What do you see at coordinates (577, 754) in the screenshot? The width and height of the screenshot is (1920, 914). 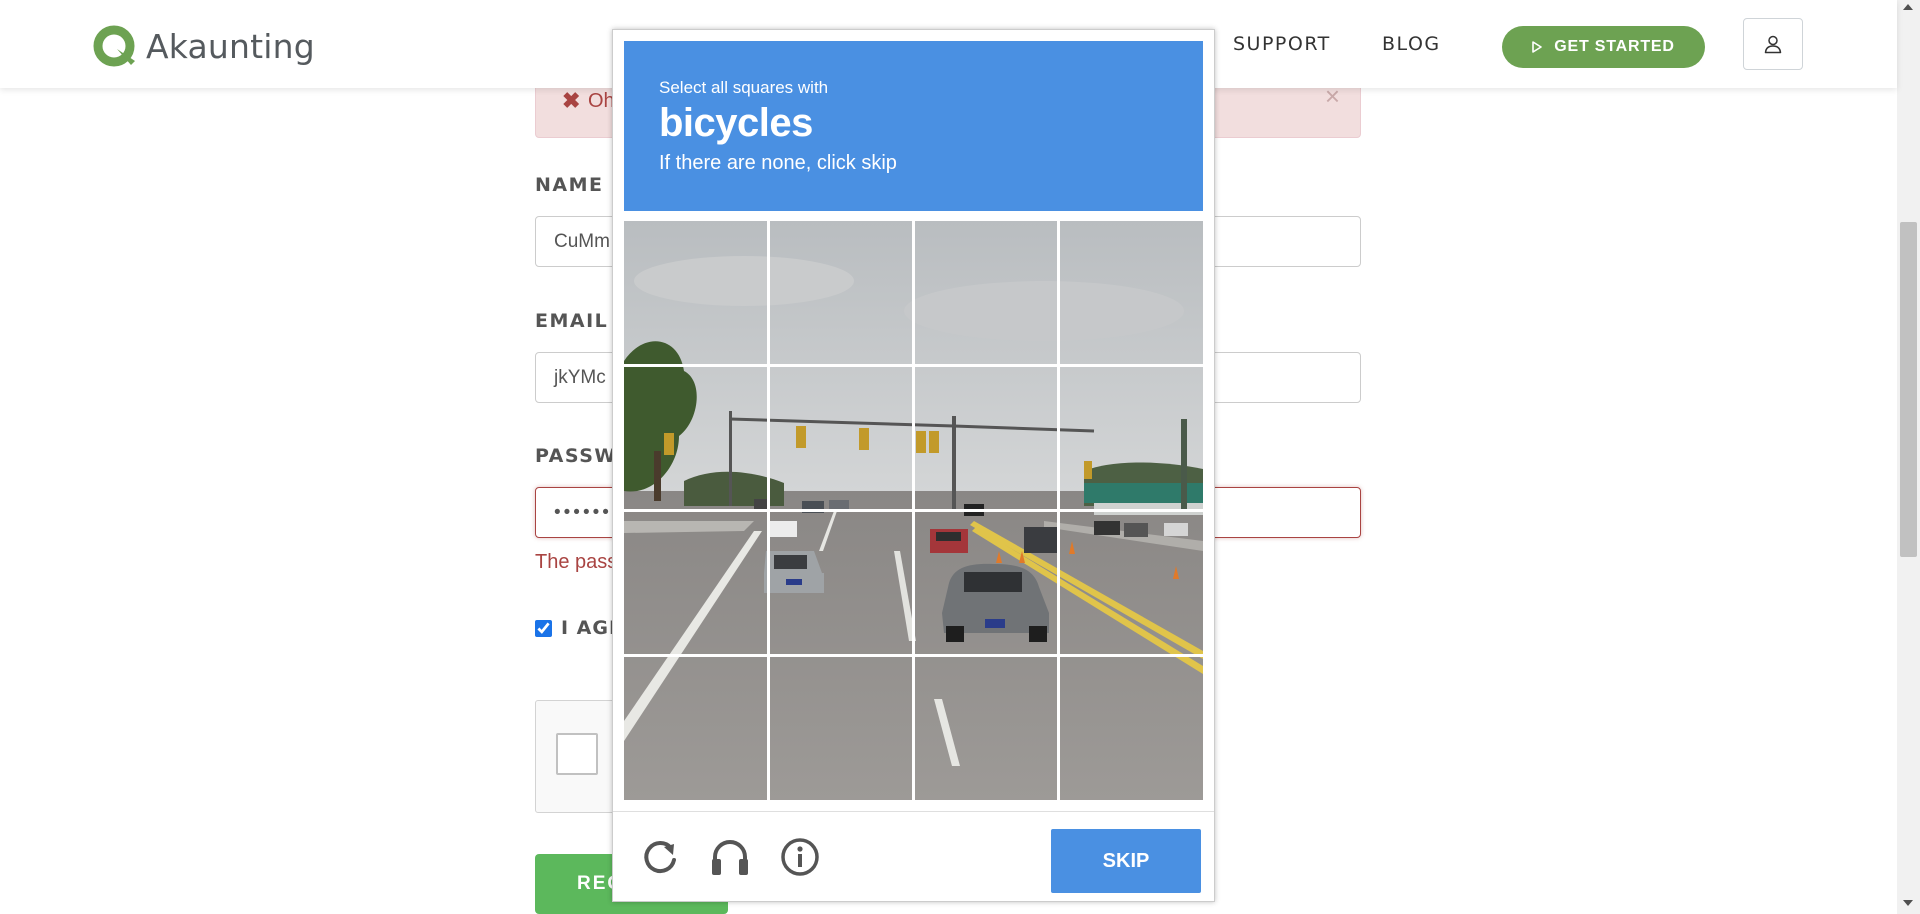 I see `recaptcha-checkbox` at bounding box center [577, 754].